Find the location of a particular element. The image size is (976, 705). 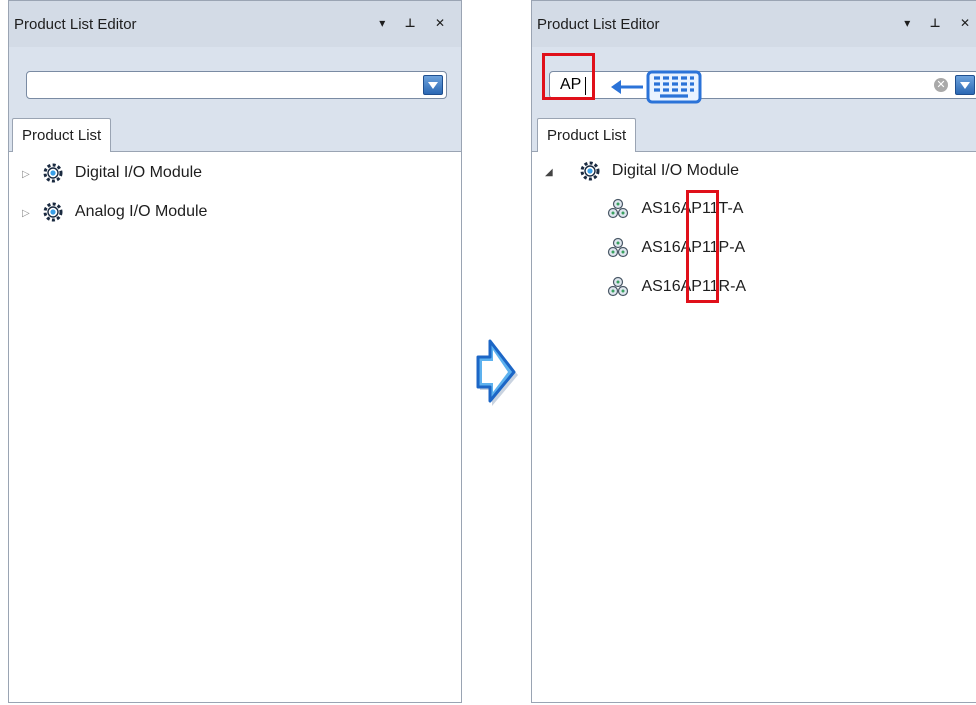

match-highlight is located at coordinates (702, 246).